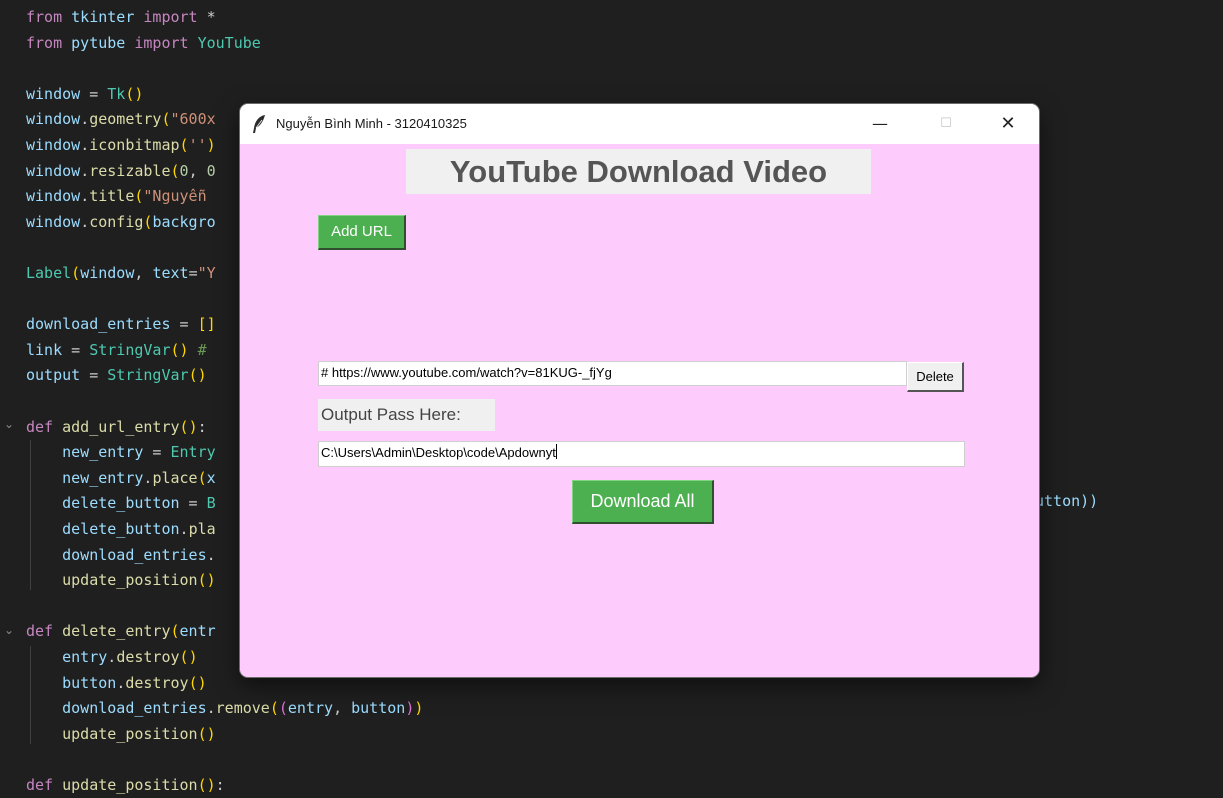 Image resolution: width=1223 pixels, height=798 pixels. Describe the element at coordinates (121, 631) in the screenshot. I see `code-line: def delete_entry(entr` at that location.